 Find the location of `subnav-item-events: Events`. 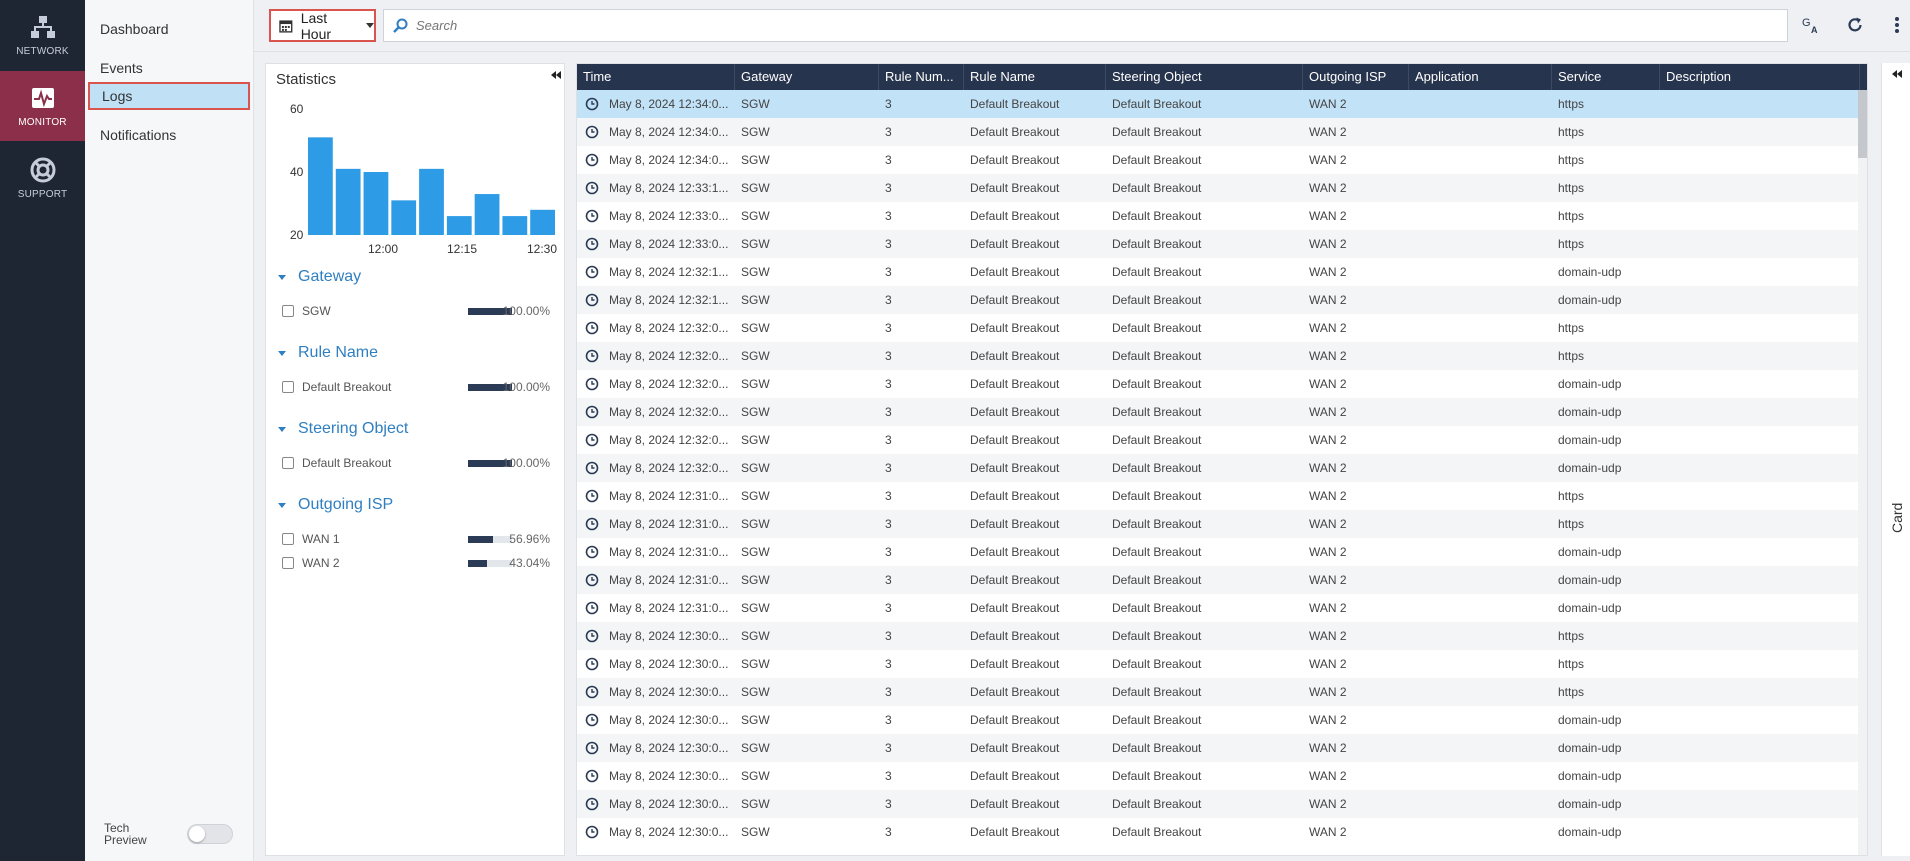

subnav-item-events: Events is located at coordinates (169, 68).